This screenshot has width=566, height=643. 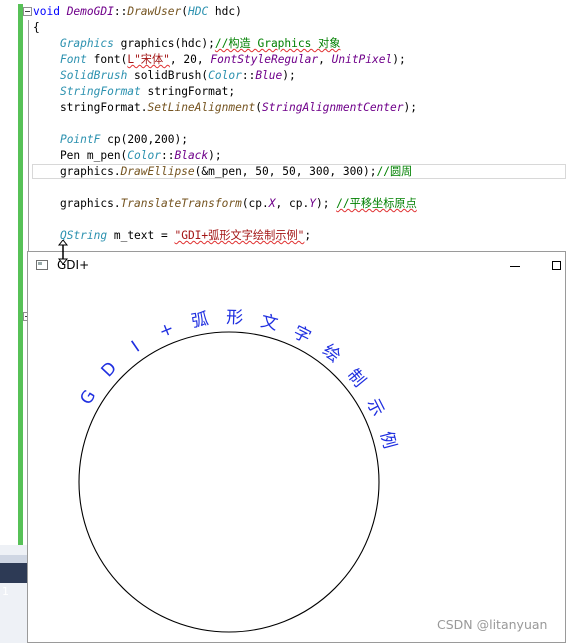 I want to click on code-token: {, so click(x=36, y=27).